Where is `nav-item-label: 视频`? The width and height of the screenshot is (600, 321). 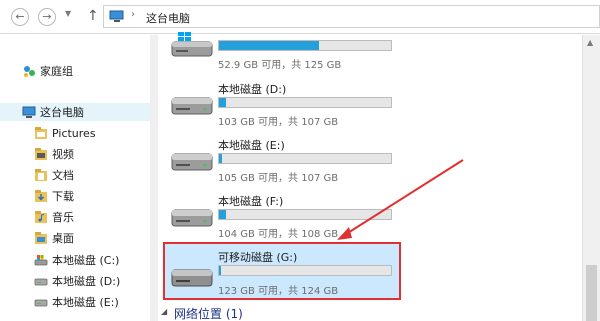 nav-item-label: 视频 is located at coordinates (63, 154).